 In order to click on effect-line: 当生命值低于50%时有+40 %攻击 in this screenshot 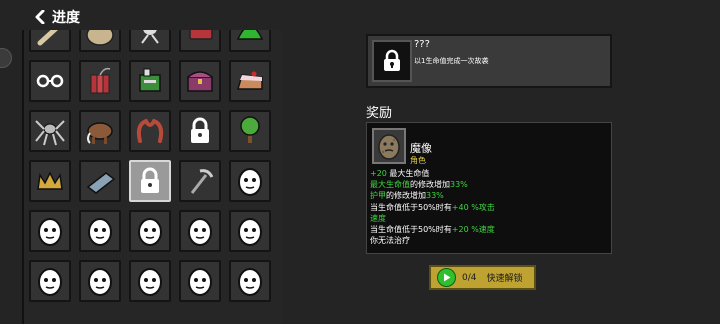, I will do `click(490, 207)`.